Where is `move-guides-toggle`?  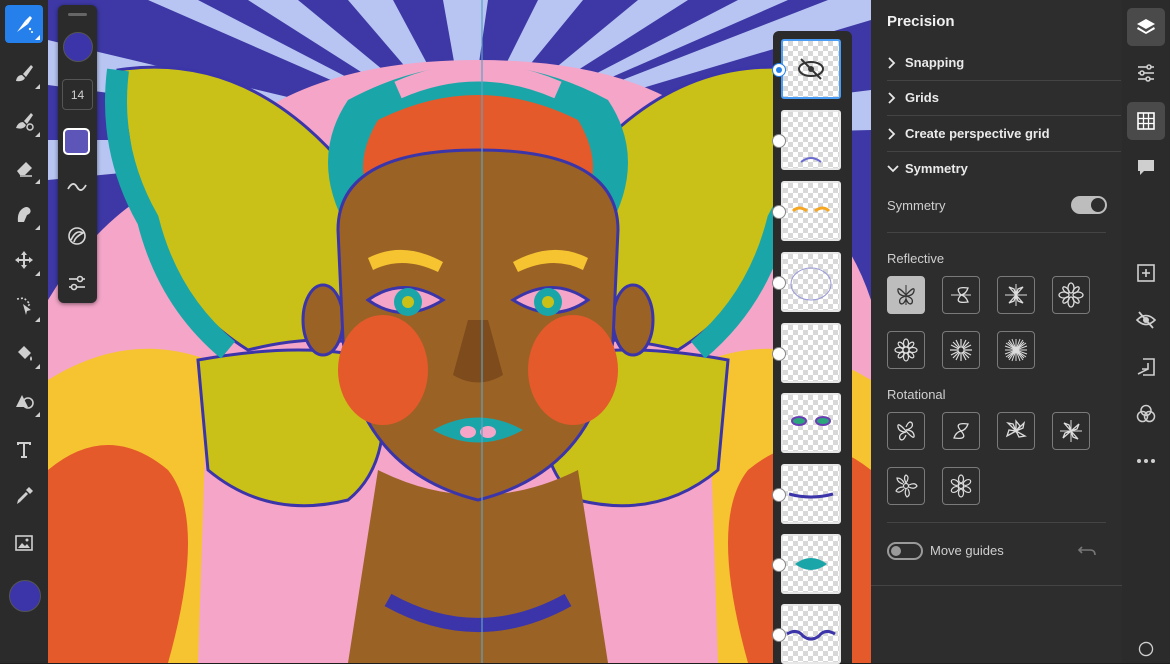
move-guides-toggle is located at coordinates (905, 551).